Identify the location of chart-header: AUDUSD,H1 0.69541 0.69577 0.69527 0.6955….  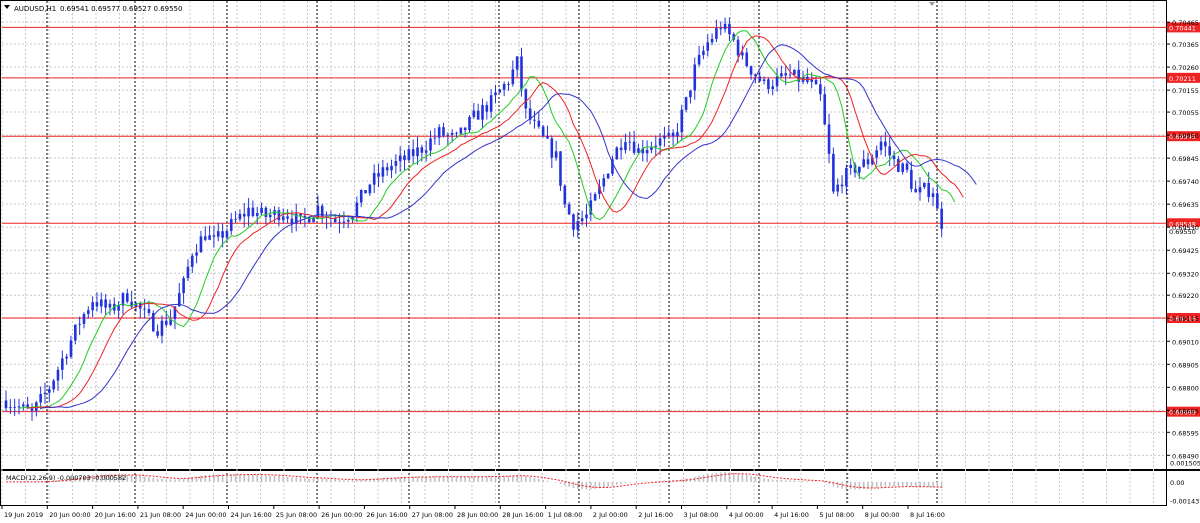
(93, 9).